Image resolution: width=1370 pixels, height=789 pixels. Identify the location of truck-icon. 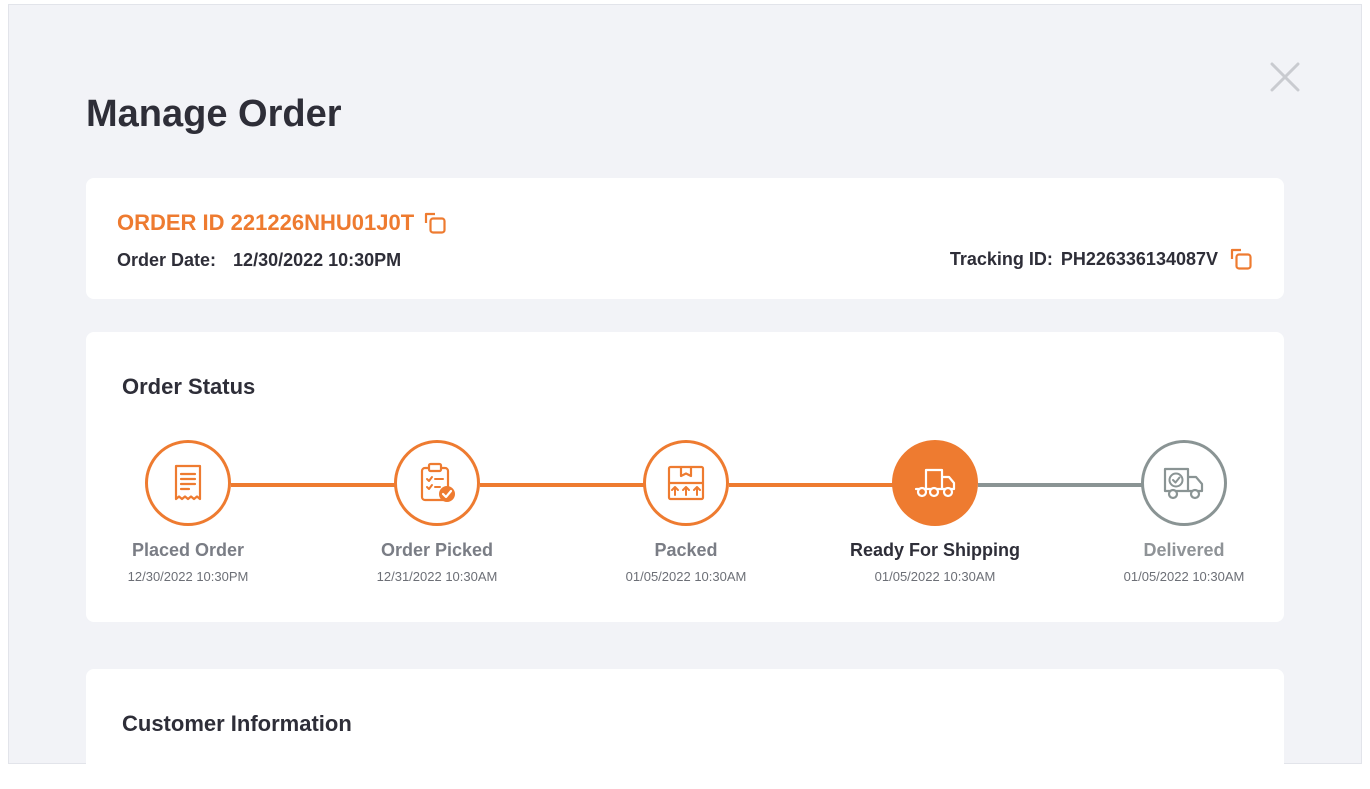
(935, 483).